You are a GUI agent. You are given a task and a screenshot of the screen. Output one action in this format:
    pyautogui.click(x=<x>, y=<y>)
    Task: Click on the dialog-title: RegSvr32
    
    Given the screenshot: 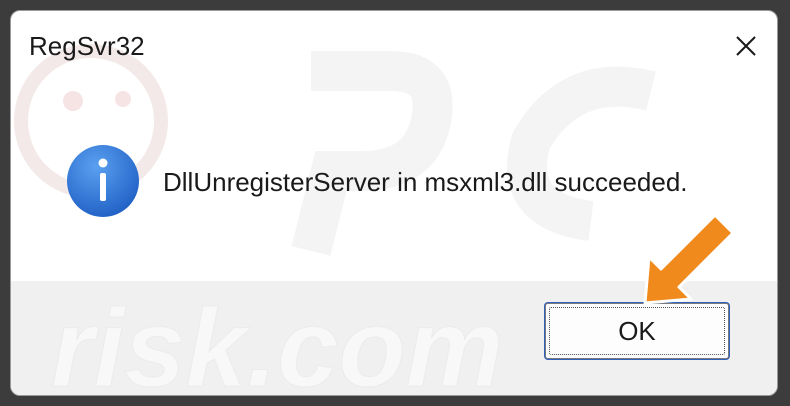 What is the action you would take?
    pyautogui.click(x=87, y=46)
    